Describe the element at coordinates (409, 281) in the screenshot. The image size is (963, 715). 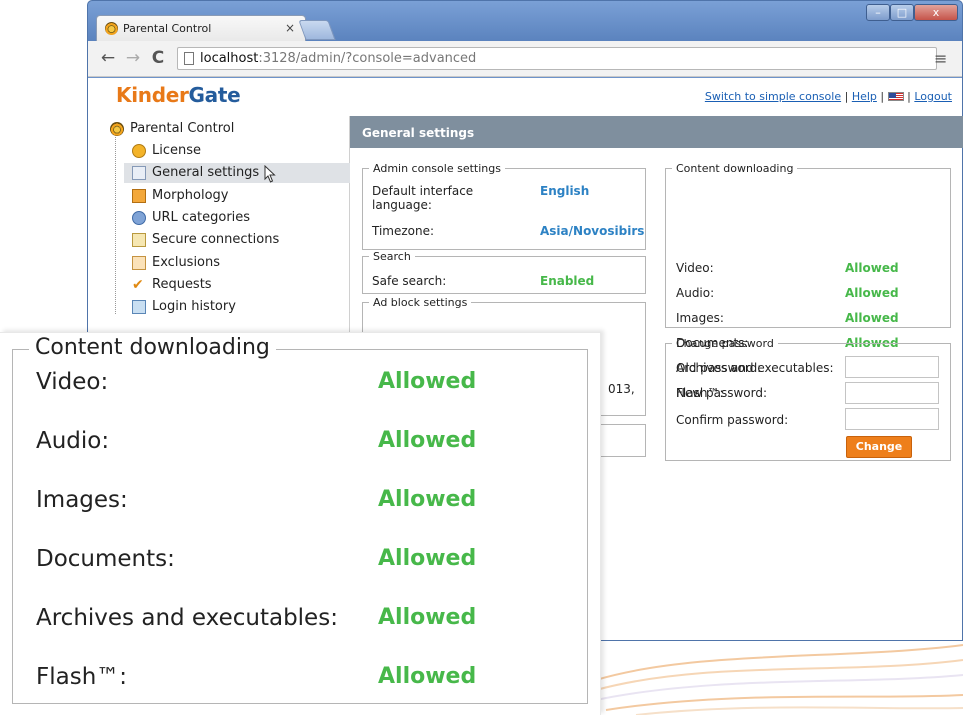
I see `safe-search-label: Safe search:` at that location.